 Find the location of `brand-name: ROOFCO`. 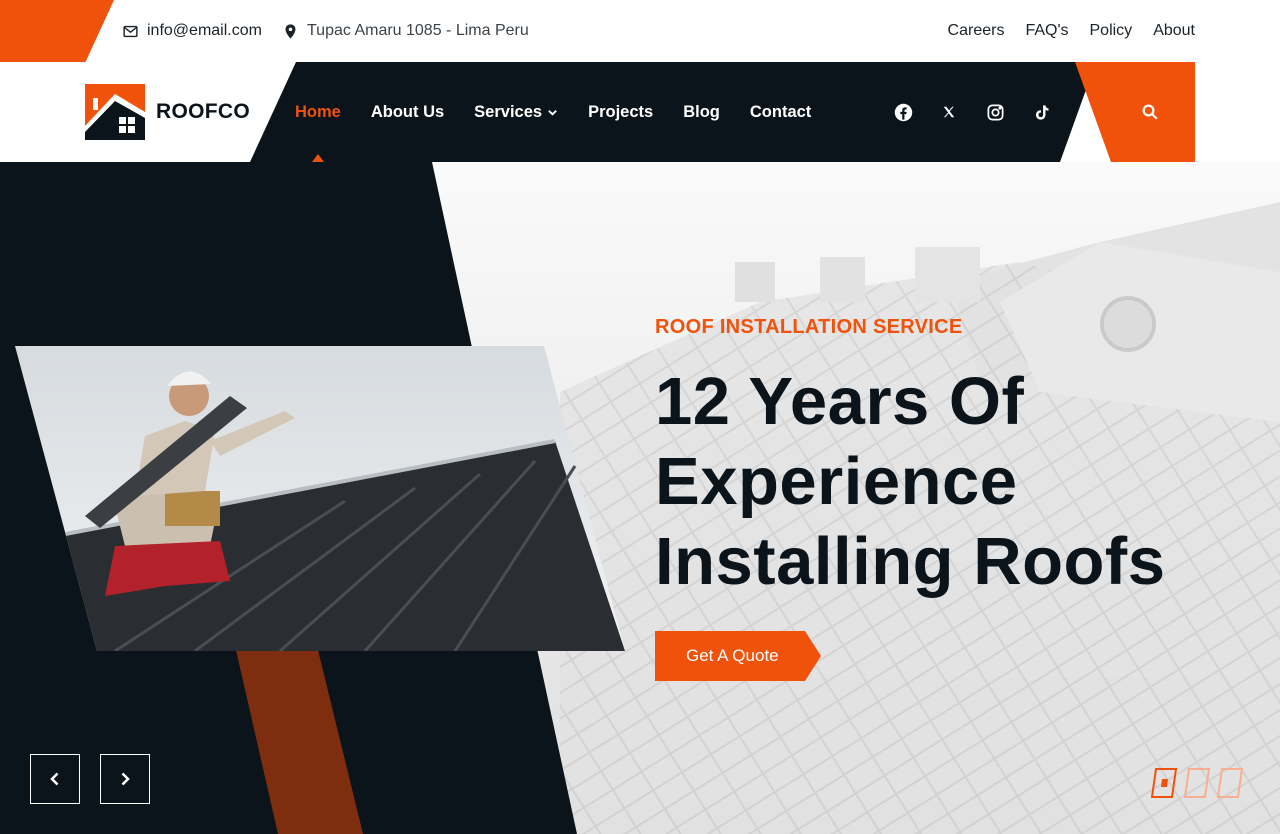

brand-name: ROOFCO is located at coordinates (203, 111).